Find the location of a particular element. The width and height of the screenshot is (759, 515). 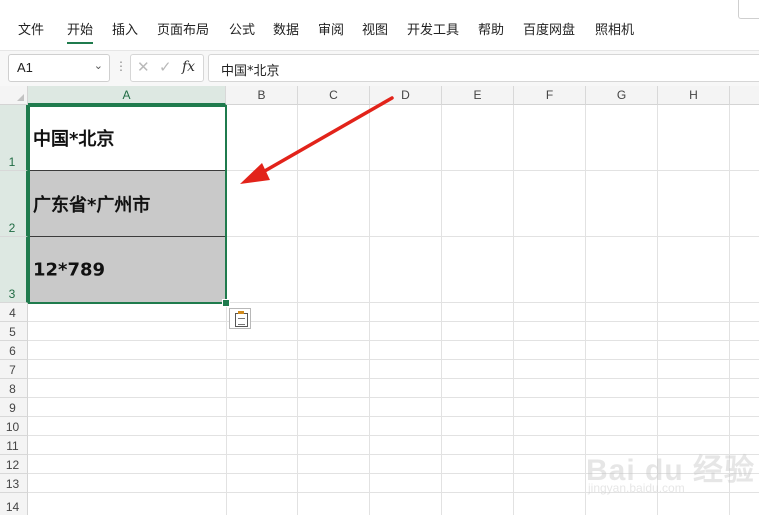

annotation-arrow-icon is located at coordinates (317, 140).